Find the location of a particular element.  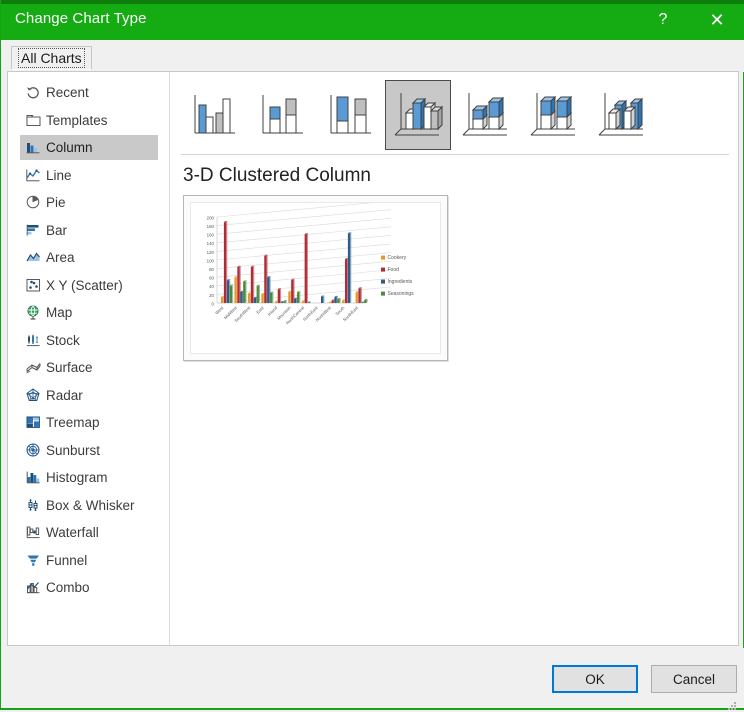

dialog-title: Change Chart Type is located at coordinates (81, 18).